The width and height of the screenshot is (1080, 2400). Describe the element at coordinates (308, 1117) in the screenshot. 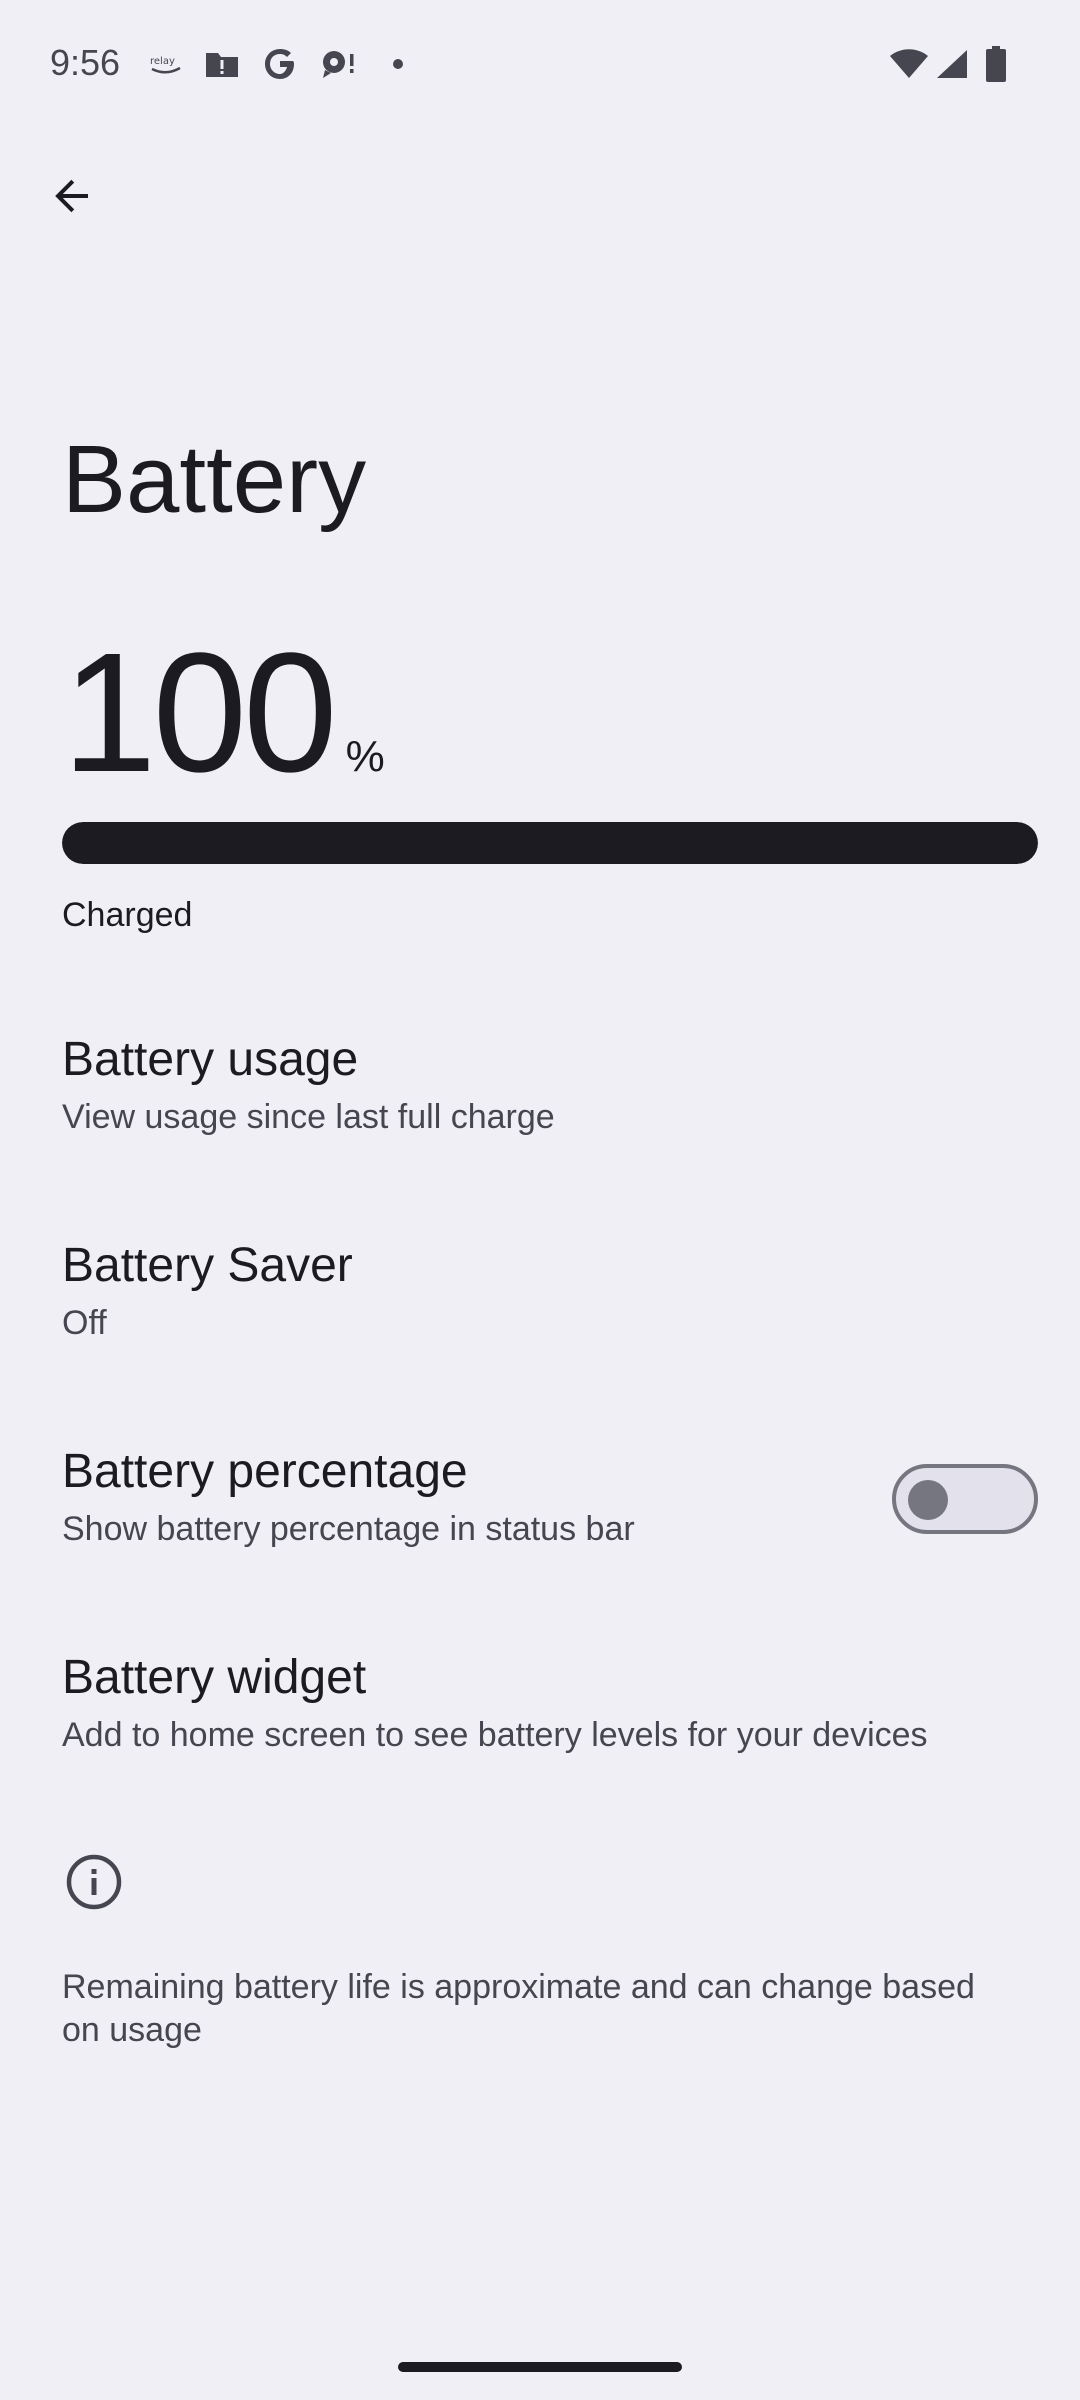

I see `pref-summary: View usage since last full charge` at that location.